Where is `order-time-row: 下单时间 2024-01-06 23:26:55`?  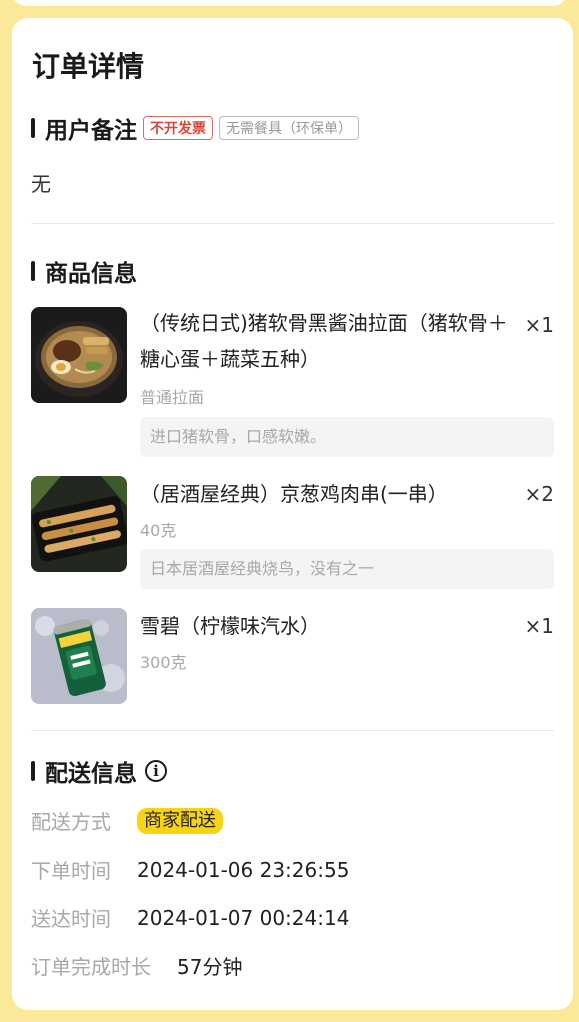 order-time-row: 下单时间 2024-01-06 23:26:55 is located at coordinates (190, 869).